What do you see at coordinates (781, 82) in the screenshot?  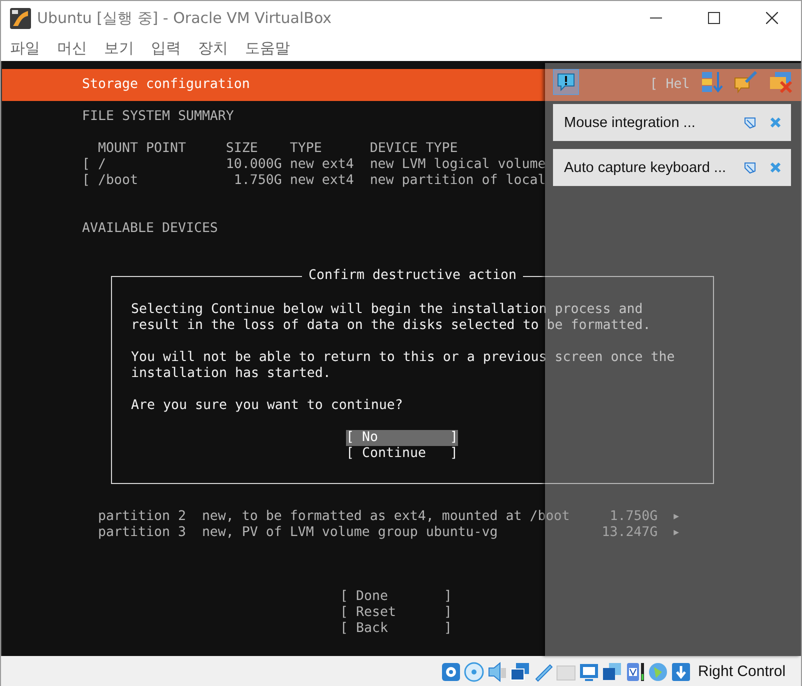 I see `close-all-icon` at bounding box center [781, 82].